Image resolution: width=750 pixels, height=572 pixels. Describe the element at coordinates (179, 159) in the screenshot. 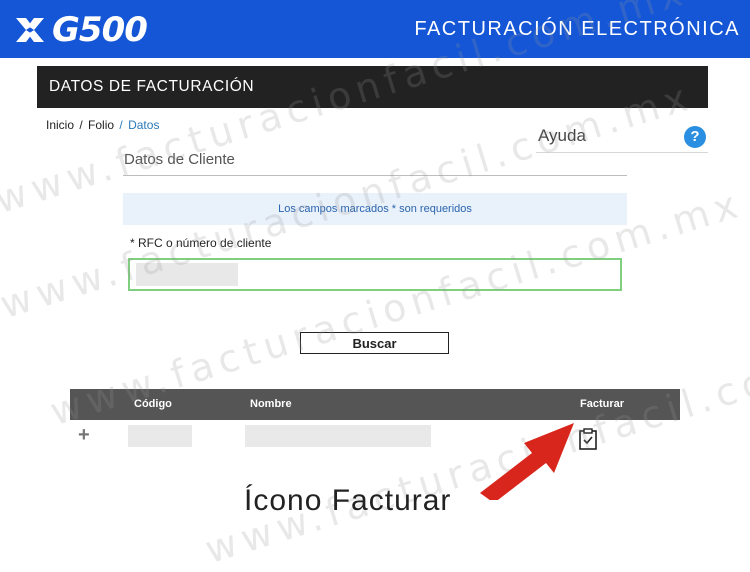

I see `panel-title: Datos de Cliente` at that location.